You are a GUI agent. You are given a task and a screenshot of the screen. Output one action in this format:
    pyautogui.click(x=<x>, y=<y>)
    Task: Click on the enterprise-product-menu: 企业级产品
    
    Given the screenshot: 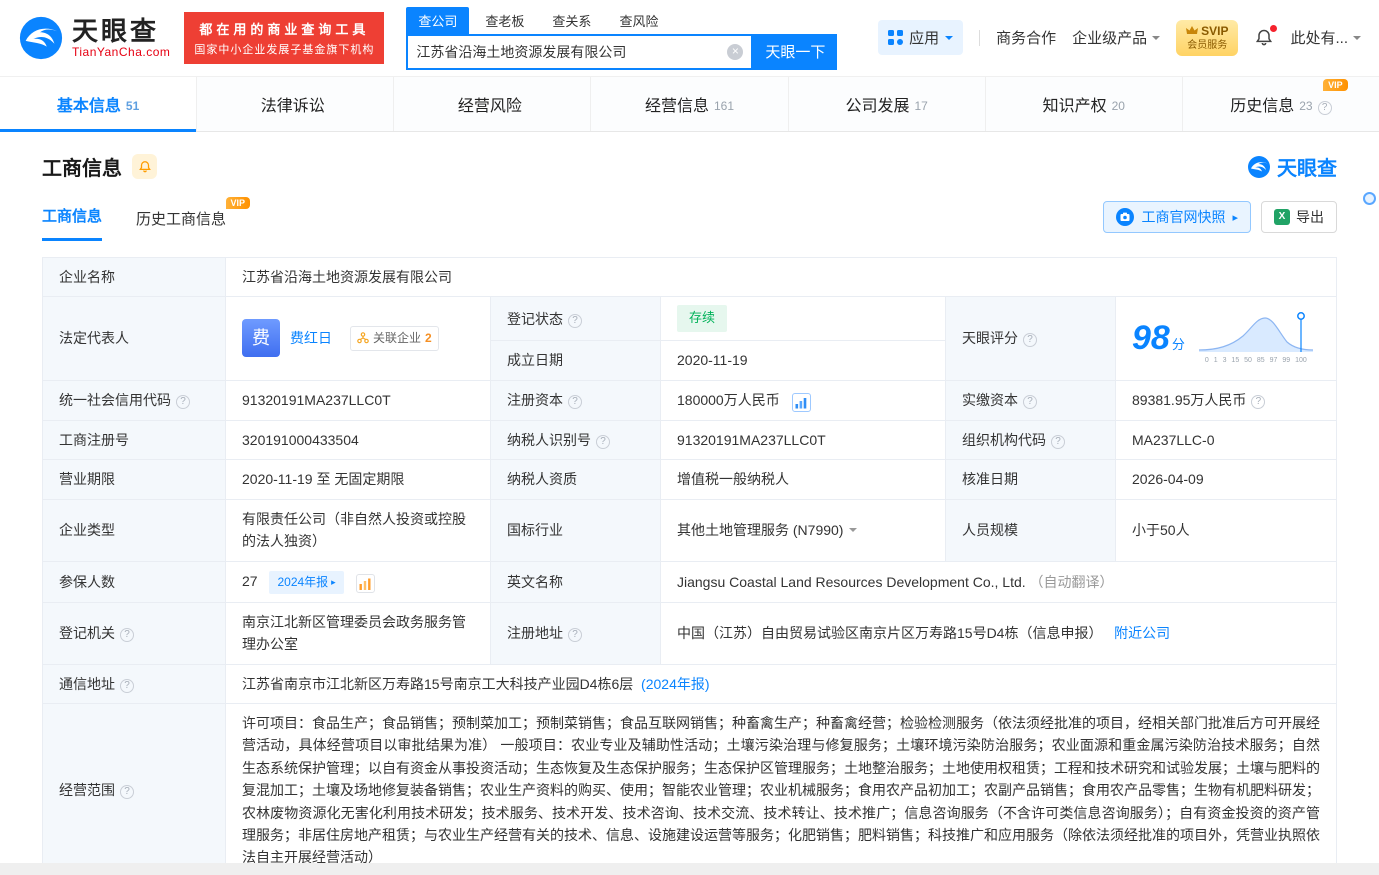 What is the action you would take?
    pyautogui.click(x=1116, y=37)
    